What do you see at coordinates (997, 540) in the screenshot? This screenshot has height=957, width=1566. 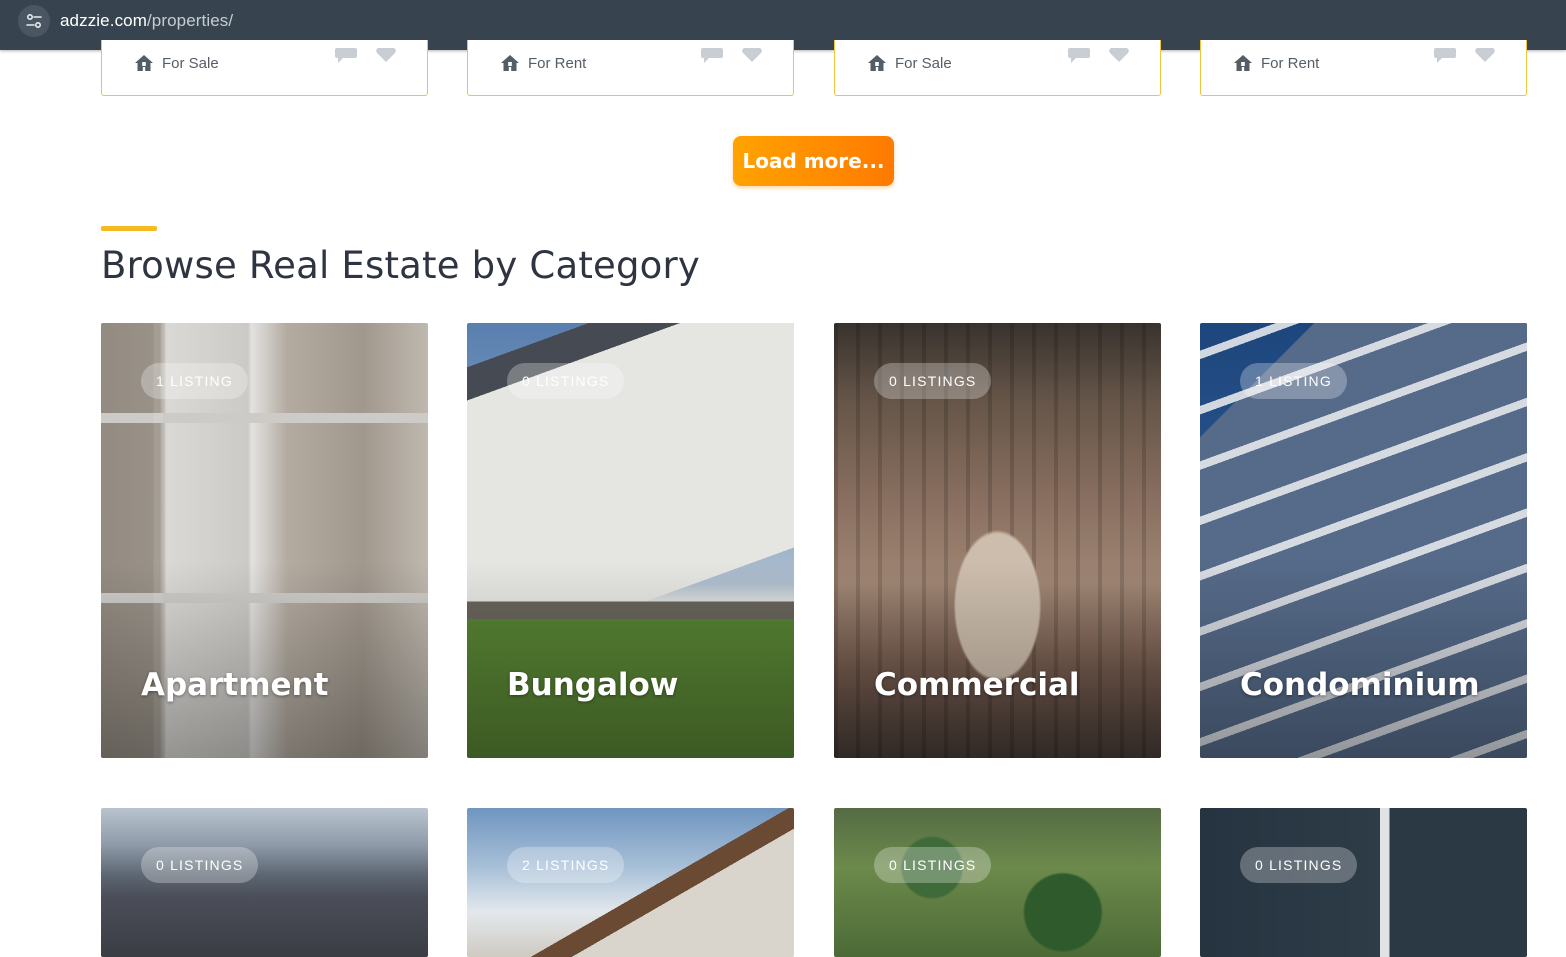 I see `category-card-commercial: 0 LISTINGS Commercial` at bounding box center [997, 540].